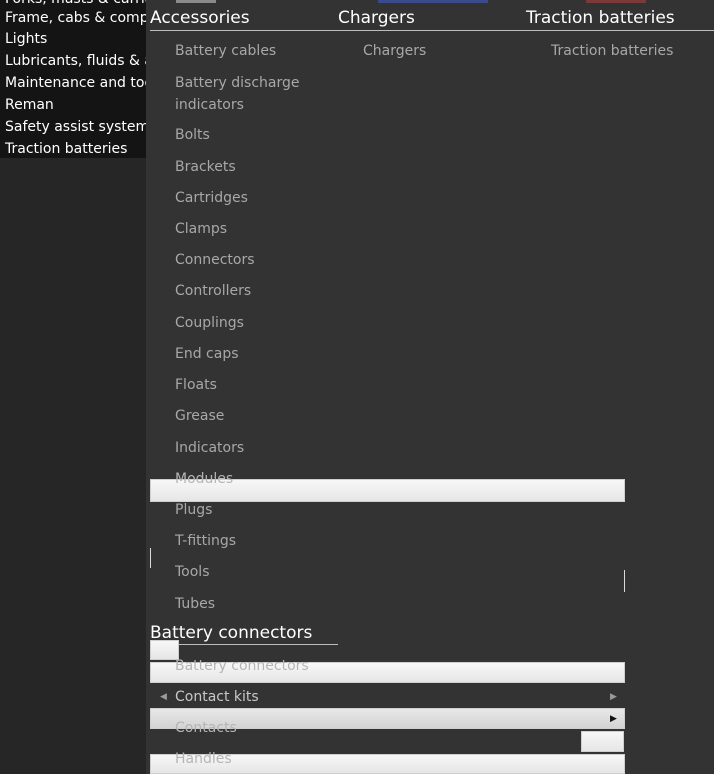 The height and width of the screenshot is (774, 714). I want to click on left-menu-item-lubricants: Lubricants, fluids & a, so click(75, 61).